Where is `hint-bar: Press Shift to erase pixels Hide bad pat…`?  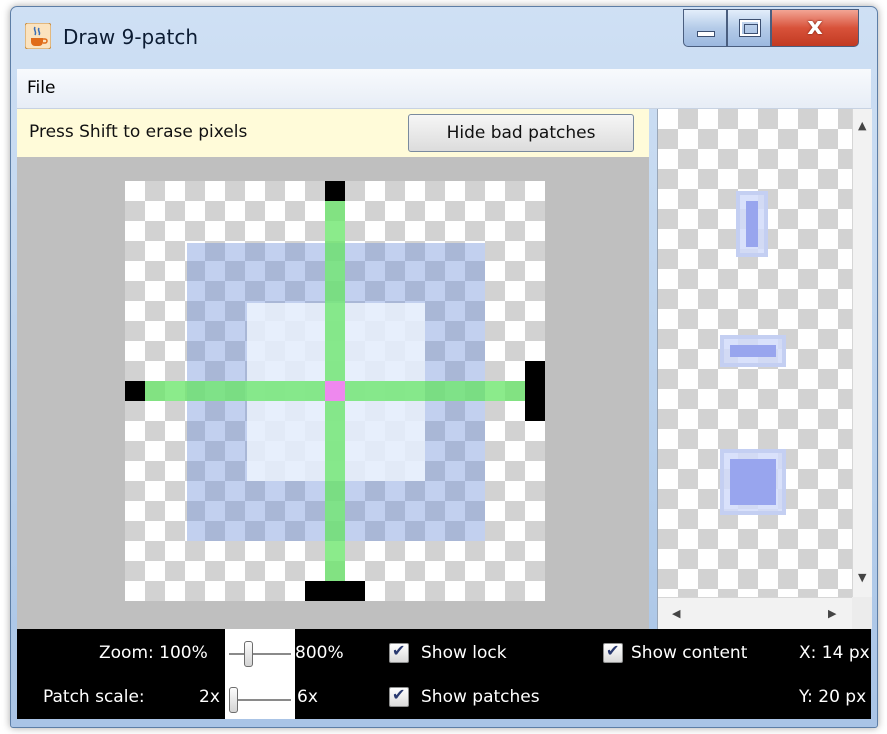
hint-bar: Press Shift to erase pixels Hide bad pat… is located at coordinates (333, 133).